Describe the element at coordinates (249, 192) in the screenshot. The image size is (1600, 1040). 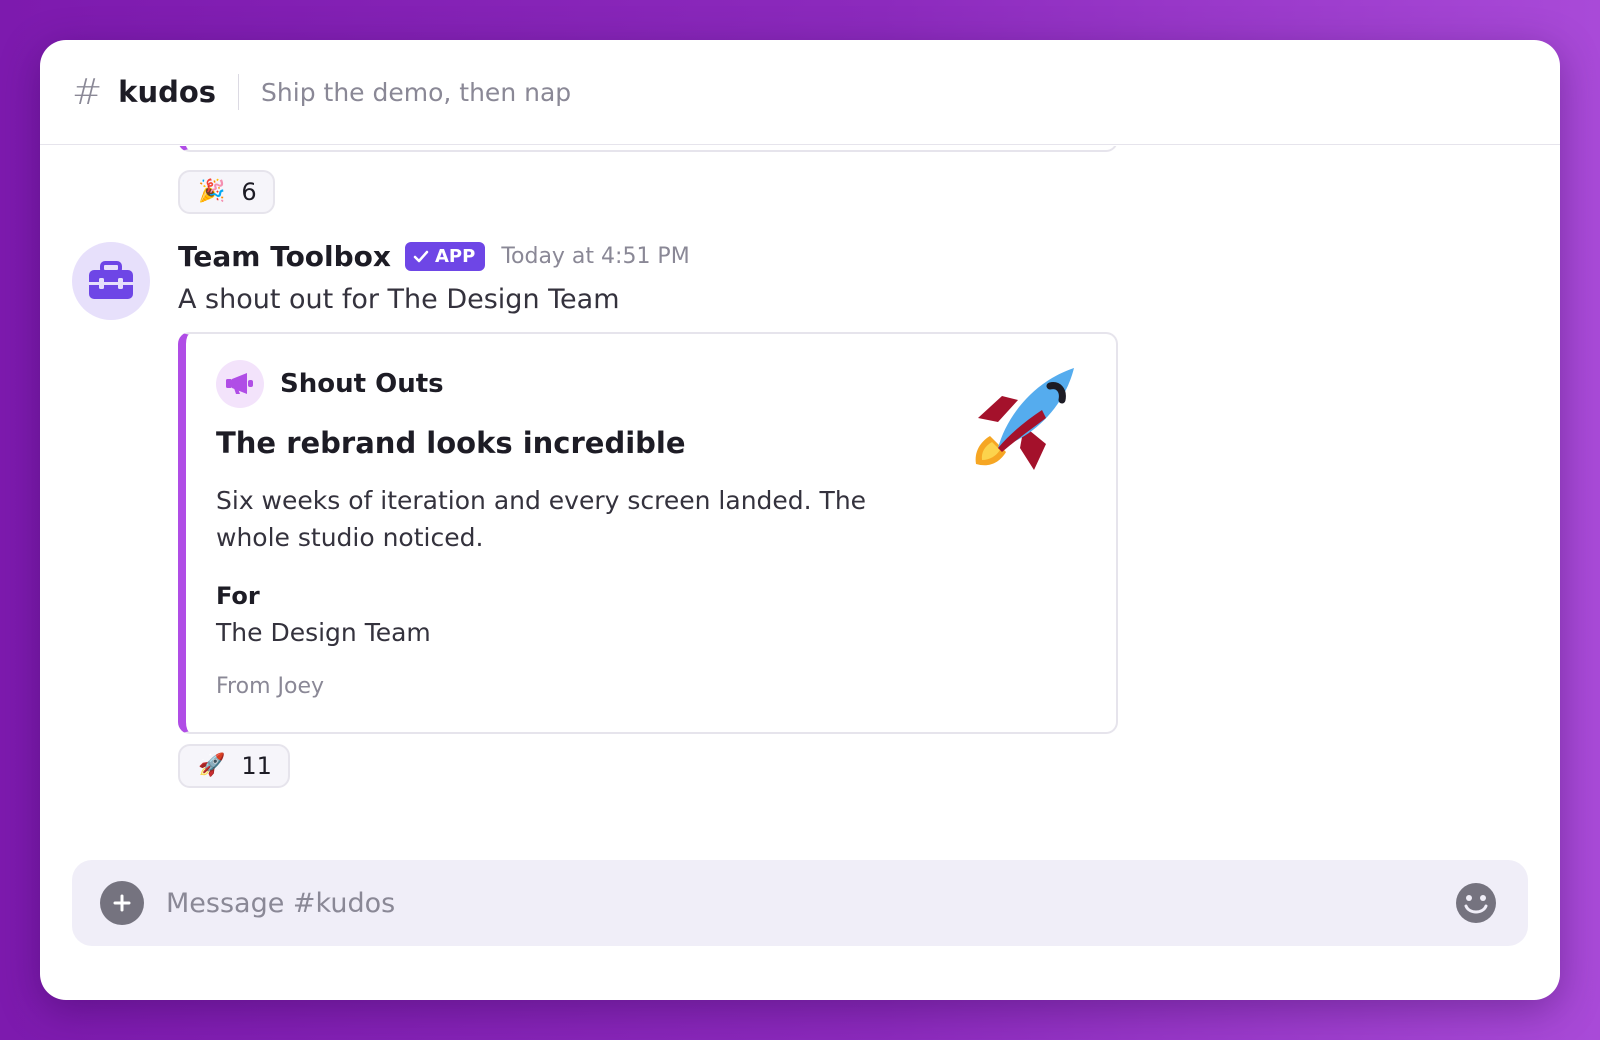
I see `reaction-count: 6` at that location.